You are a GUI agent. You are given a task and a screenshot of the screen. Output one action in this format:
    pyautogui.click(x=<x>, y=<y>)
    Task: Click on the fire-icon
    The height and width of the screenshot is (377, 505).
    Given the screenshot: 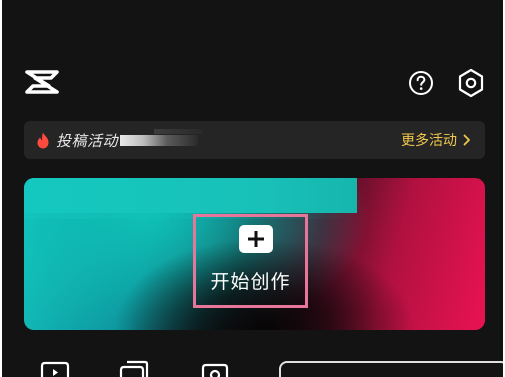 What is the action you would take?
    pyautogui.click(x=43, y=140)
    